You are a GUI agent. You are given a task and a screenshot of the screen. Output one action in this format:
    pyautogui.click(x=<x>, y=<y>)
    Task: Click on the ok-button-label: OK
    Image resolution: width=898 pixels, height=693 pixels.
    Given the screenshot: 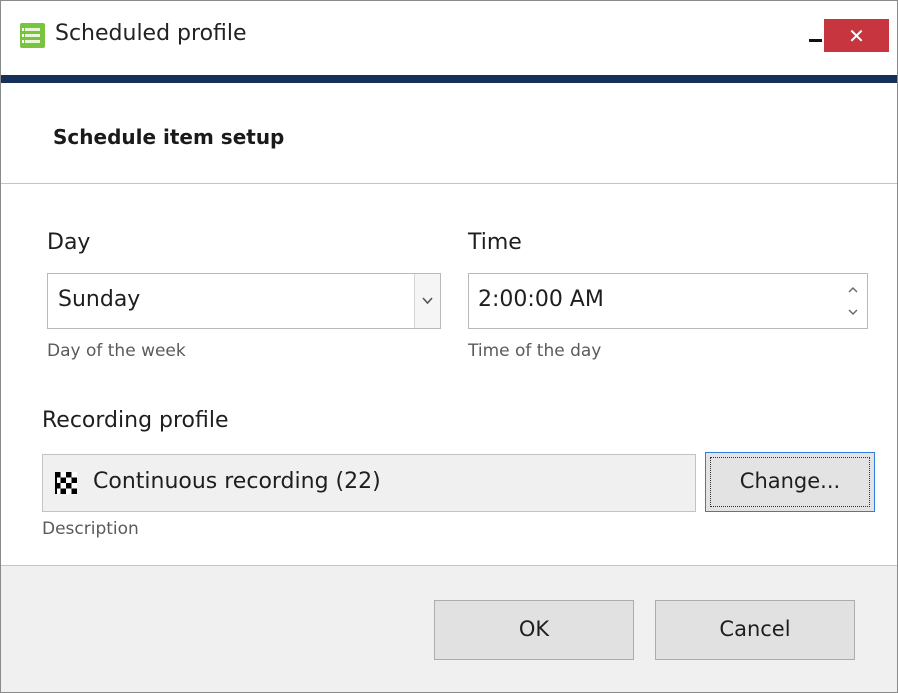 What is the action you would take?
    pyautogui.click(x=534, y=629)
    